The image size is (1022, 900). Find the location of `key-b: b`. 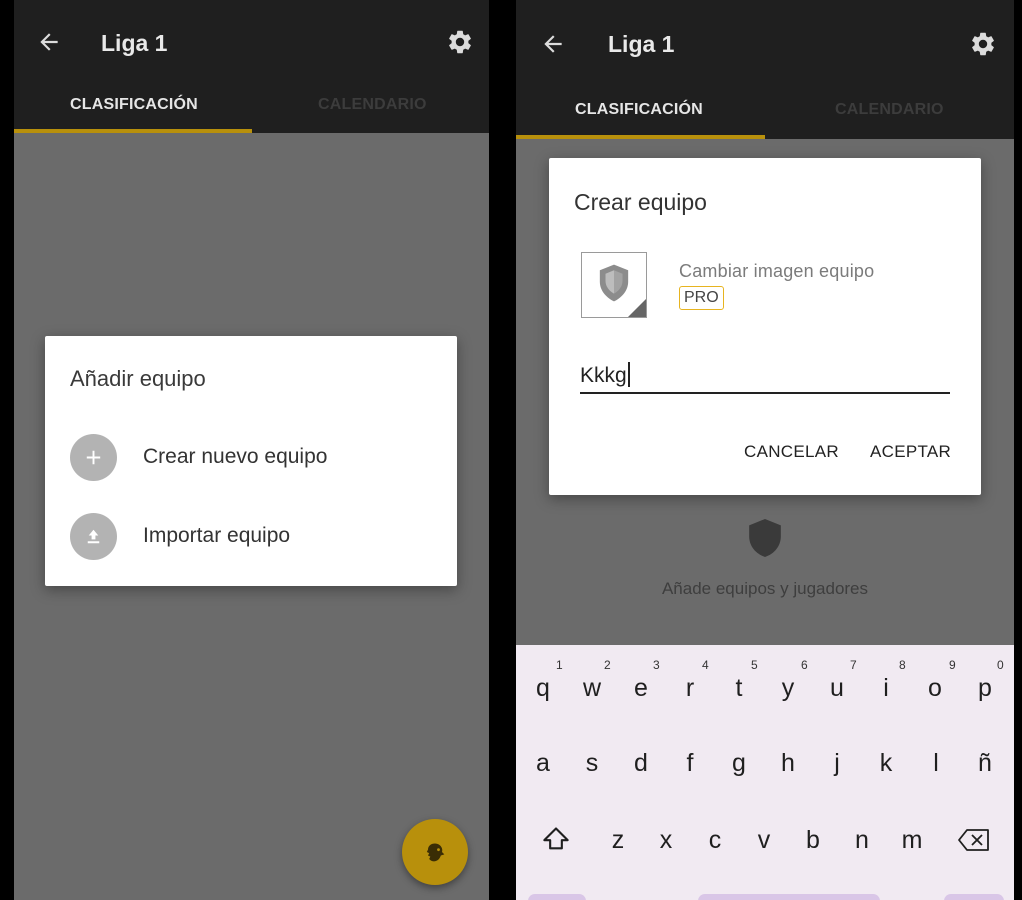

key-b: b is located at coordinates (813, 840).